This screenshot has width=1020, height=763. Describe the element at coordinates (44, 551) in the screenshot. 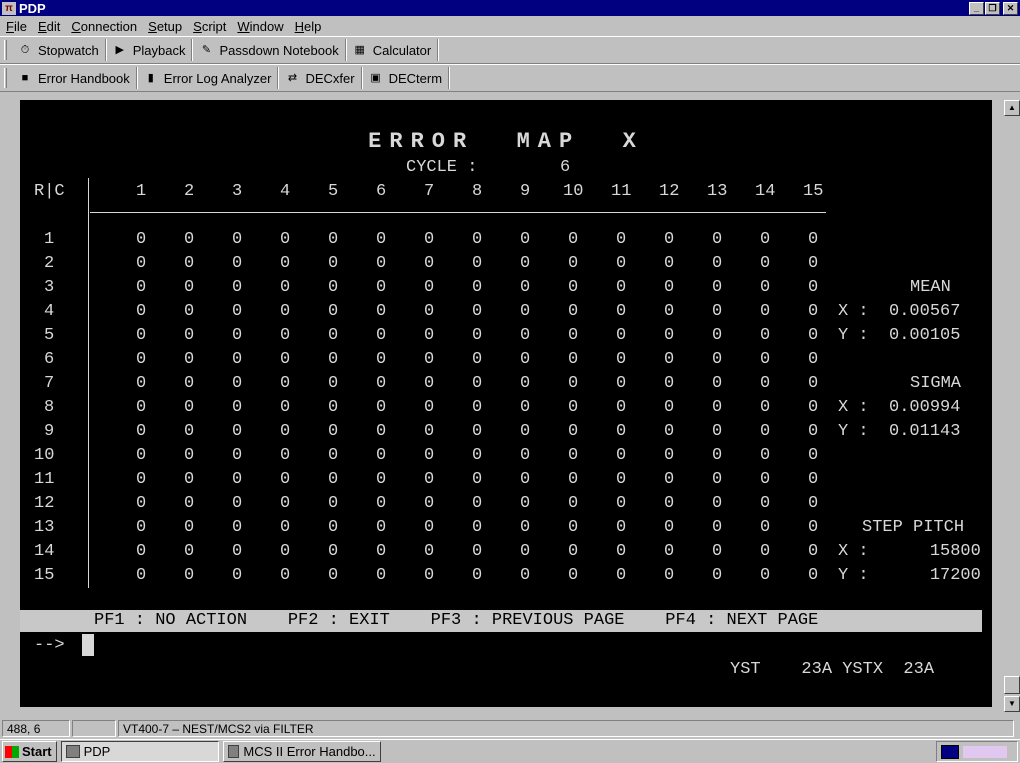

I see `row-header: 14` at that location.